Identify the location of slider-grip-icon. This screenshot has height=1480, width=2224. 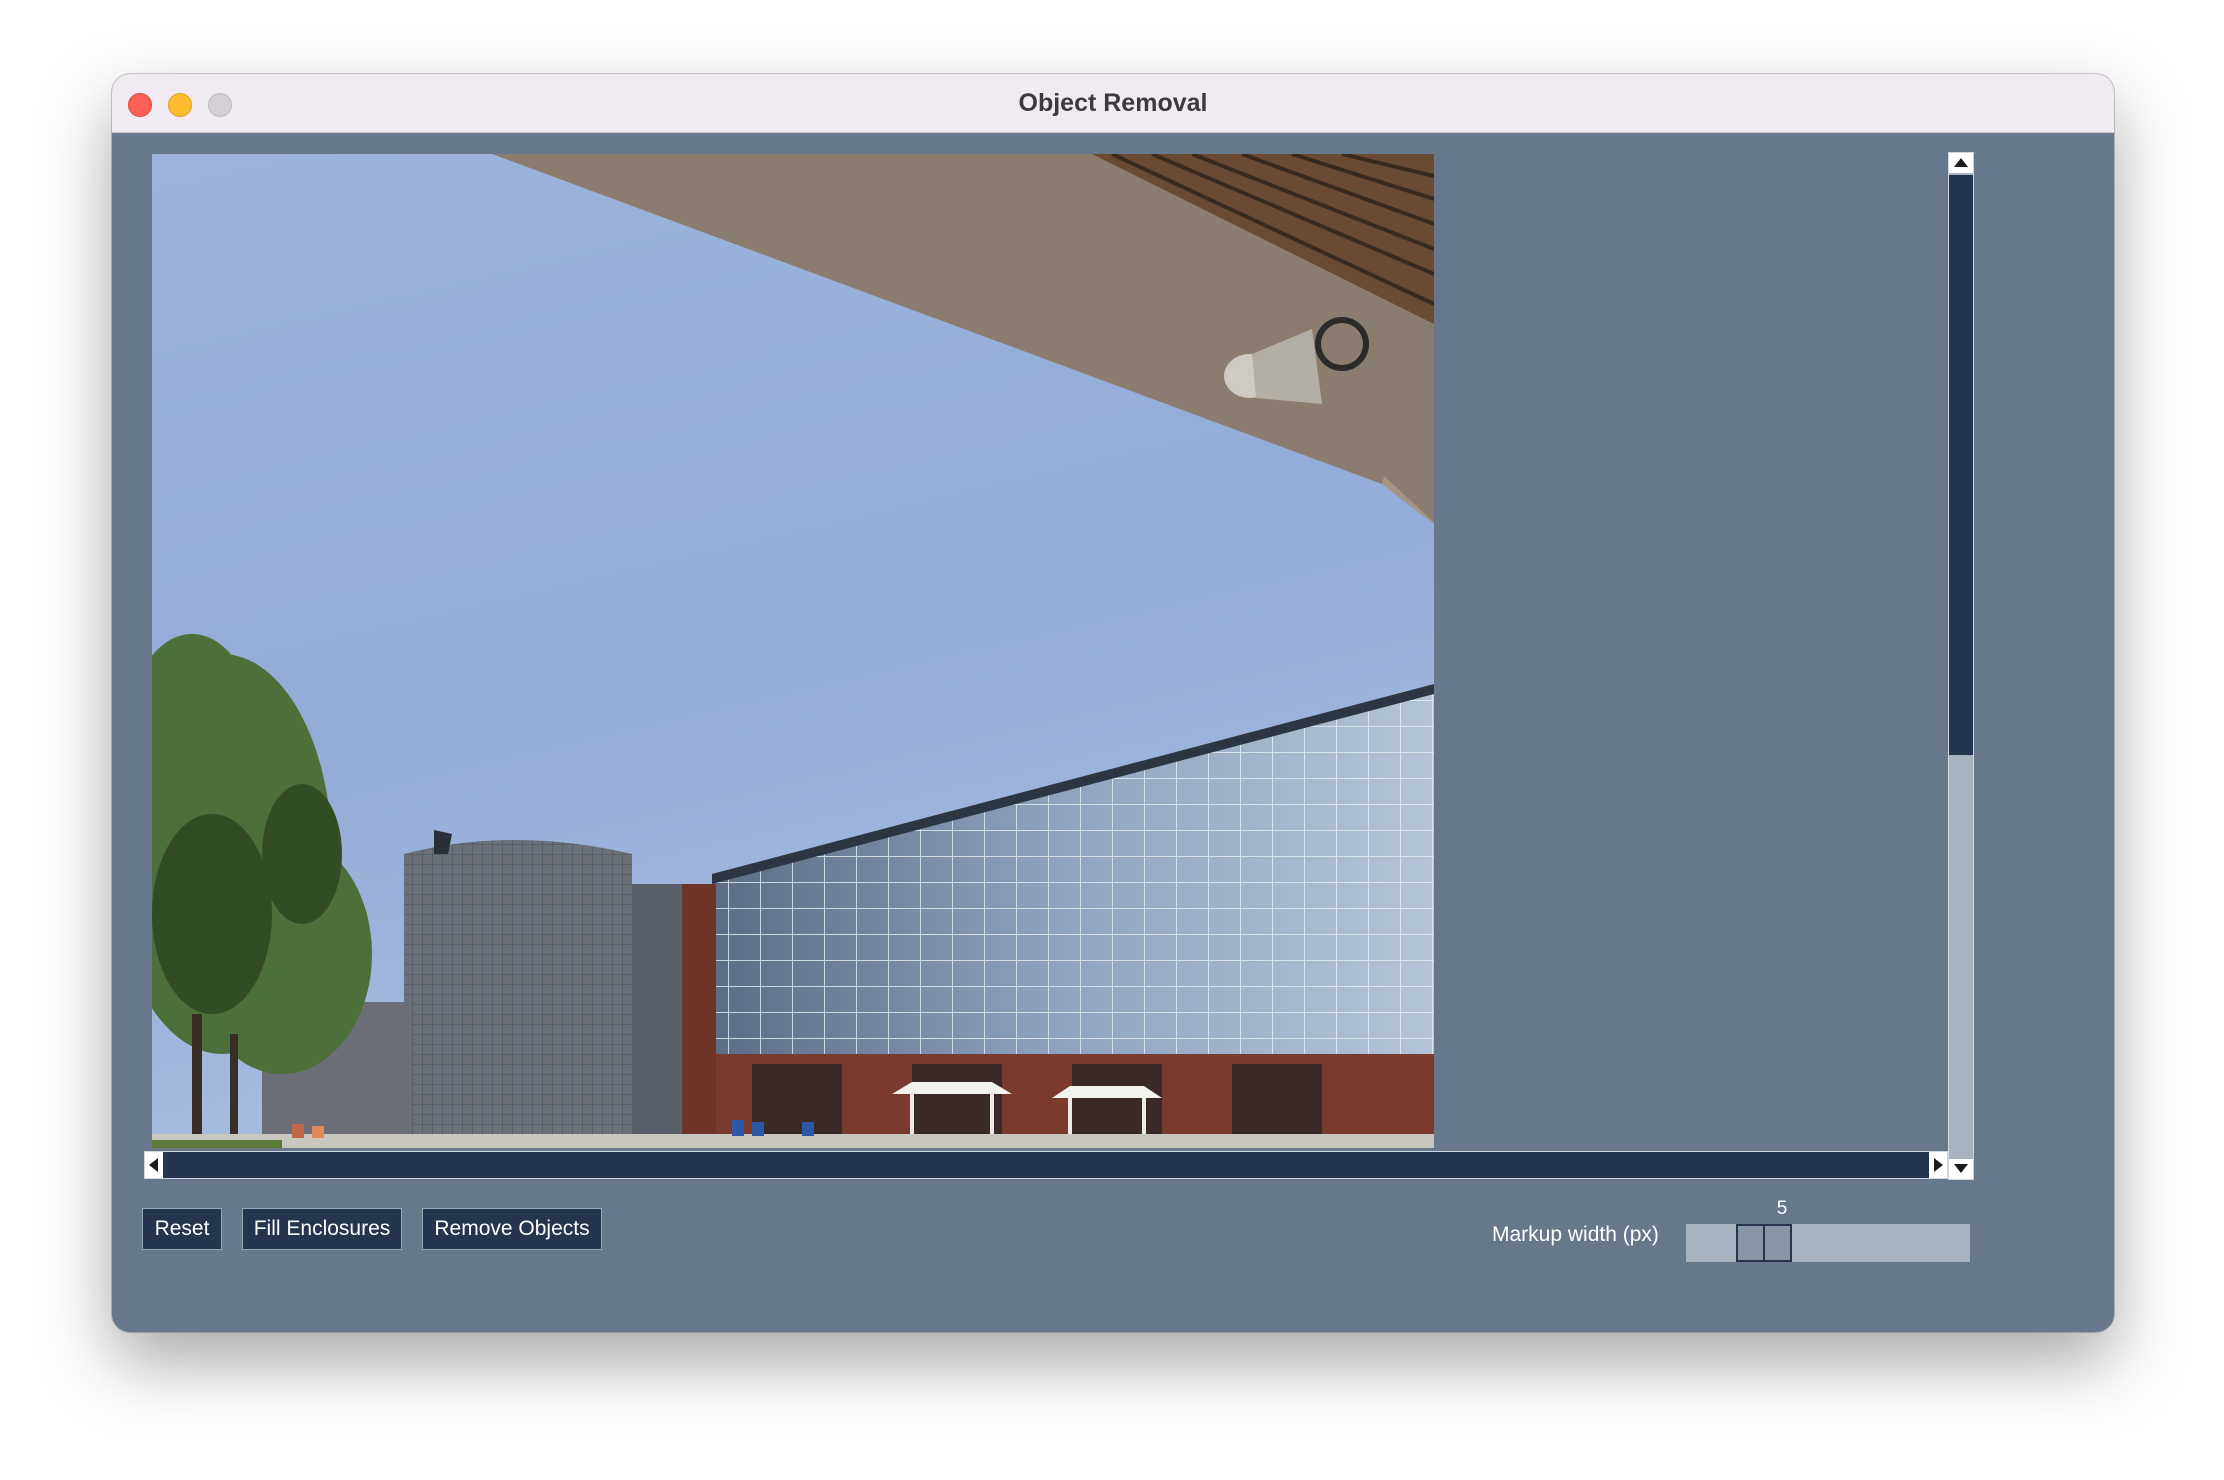
(1764, 1243).